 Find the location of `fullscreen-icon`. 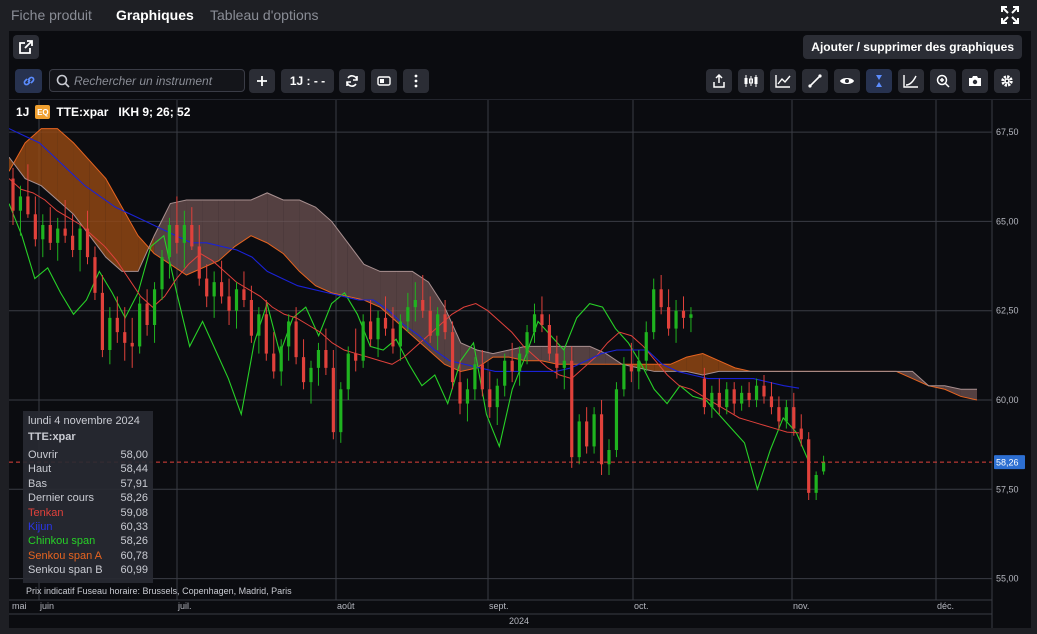

fullscreen-icon is located at coordinates (1010, 15).